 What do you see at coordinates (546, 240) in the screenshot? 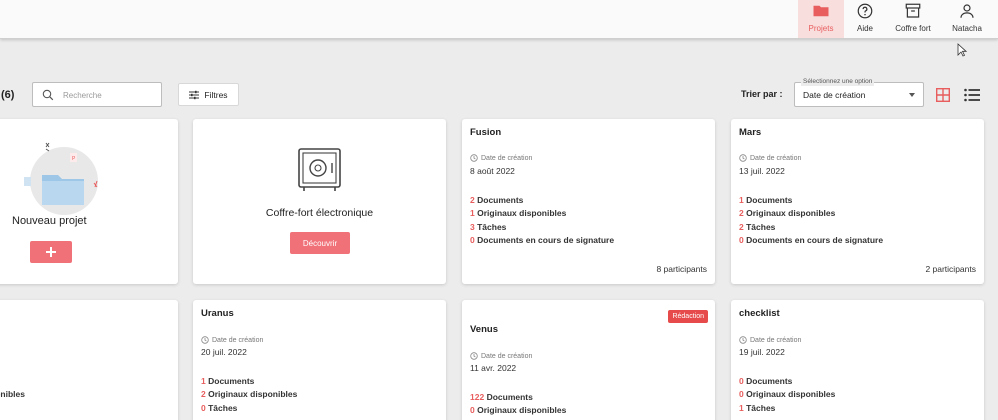
I see `stat-label: Documents en cours de signature` at bounding box center [546, 240].